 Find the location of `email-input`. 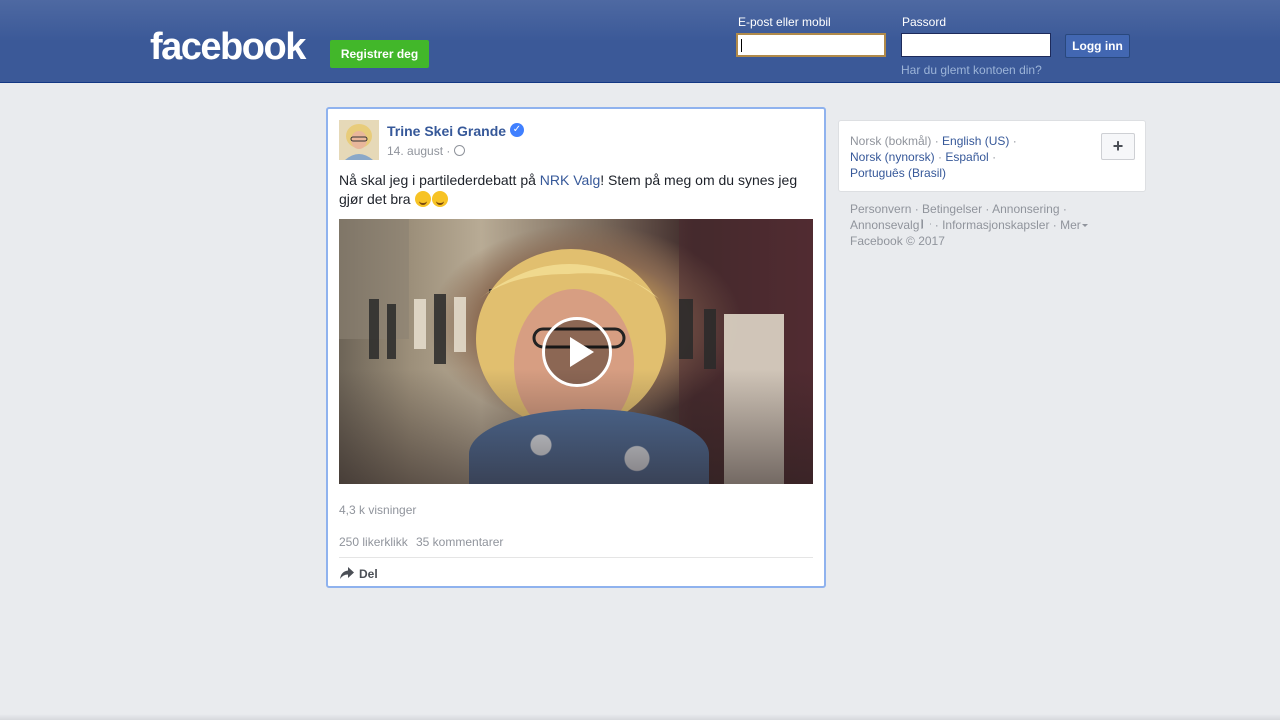

email-input is located at coordinates (811, 45).